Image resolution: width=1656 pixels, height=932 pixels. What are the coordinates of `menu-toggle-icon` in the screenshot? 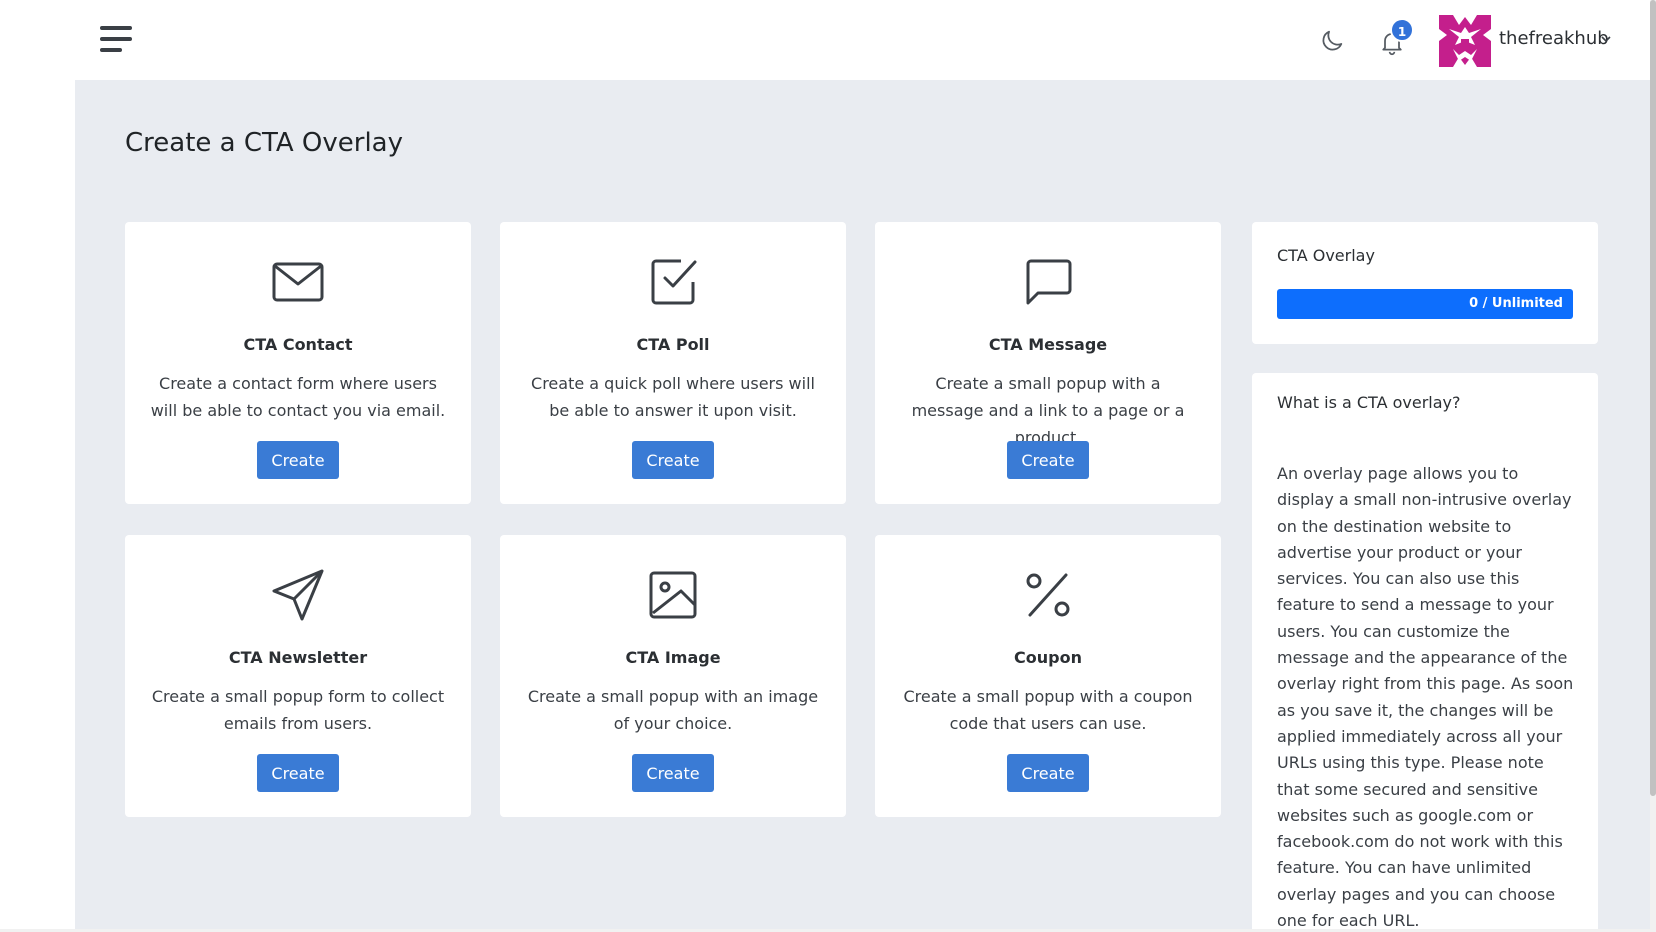 It's located at (117, 39).